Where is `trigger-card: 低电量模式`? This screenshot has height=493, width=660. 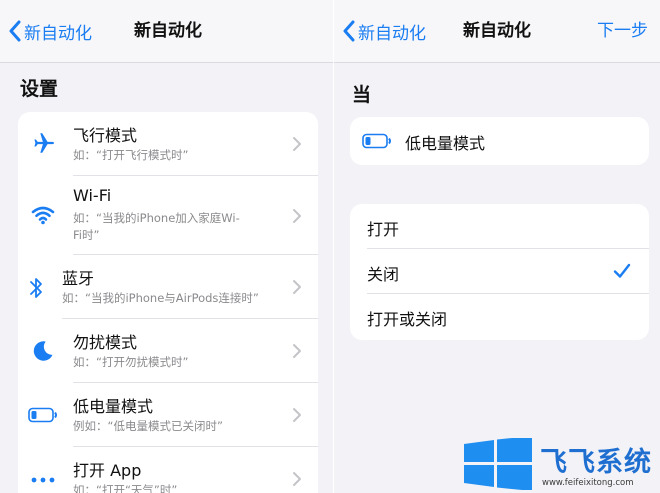 trigger-card: 低电量模式 is located at coordinates (499, 141).